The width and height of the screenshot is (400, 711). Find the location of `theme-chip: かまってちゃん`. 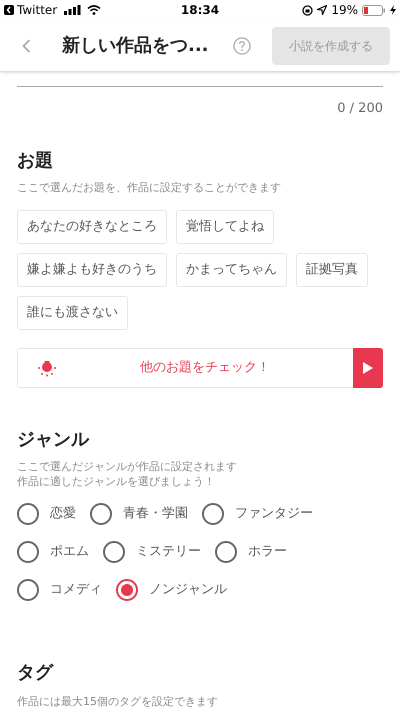

theme-chip: かまってちゃん is located at coordinates (231, 270).